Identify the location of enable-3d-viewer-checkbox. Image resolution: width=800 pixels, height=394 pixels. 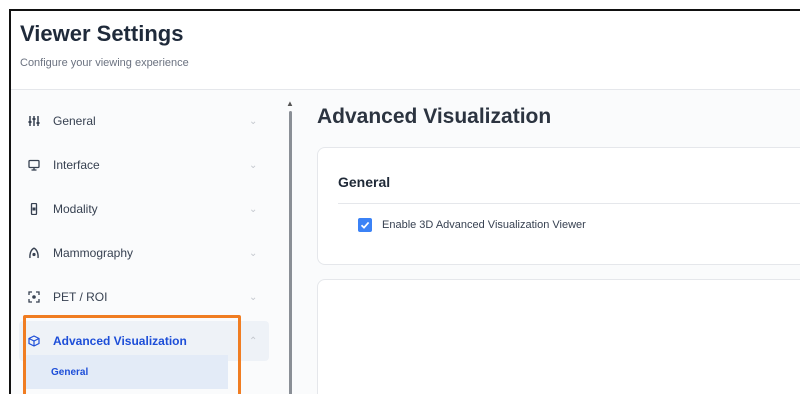
(365, 225).